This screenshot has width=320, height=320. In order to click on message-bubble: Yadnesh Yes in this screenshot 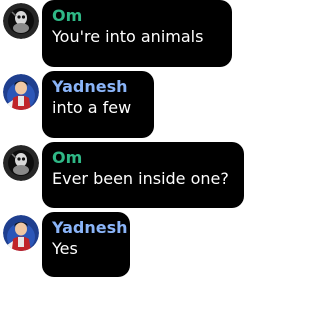, I will do `click(86, 244)`.